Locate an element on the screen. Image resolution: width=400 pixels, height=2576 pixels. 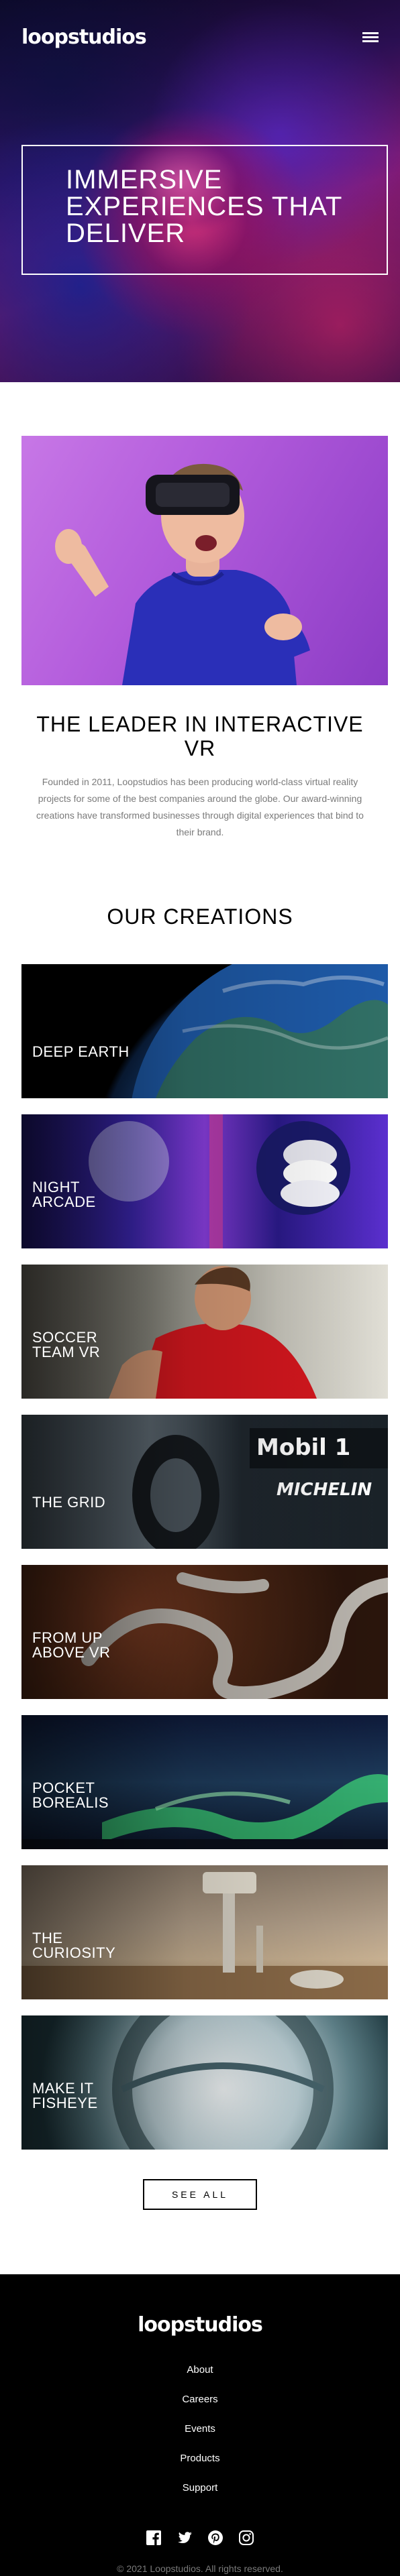
pinterest-icon is located at coordinates (215, 2538).